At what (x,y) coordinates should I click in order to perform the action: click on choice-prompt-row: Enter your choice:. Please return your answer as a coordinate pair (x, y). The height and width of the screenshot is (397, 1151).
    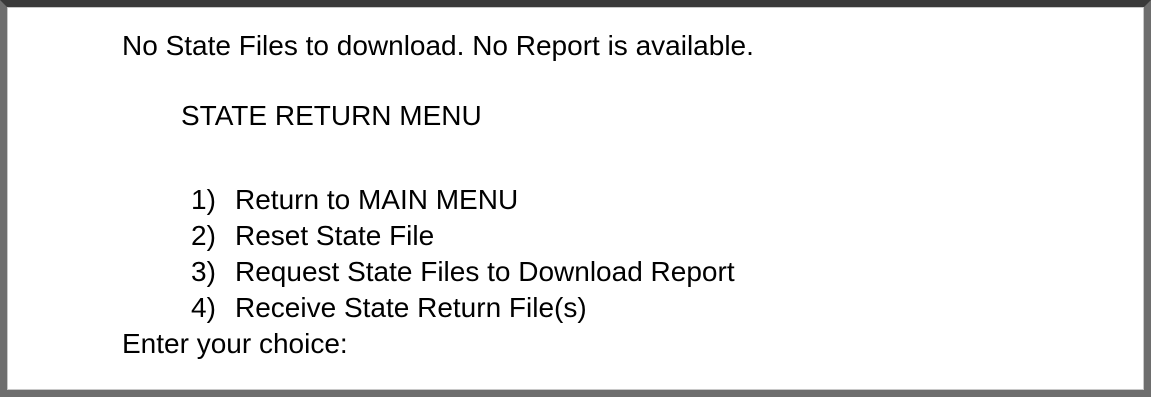
    Looking at the image, I should click on (258, 344).